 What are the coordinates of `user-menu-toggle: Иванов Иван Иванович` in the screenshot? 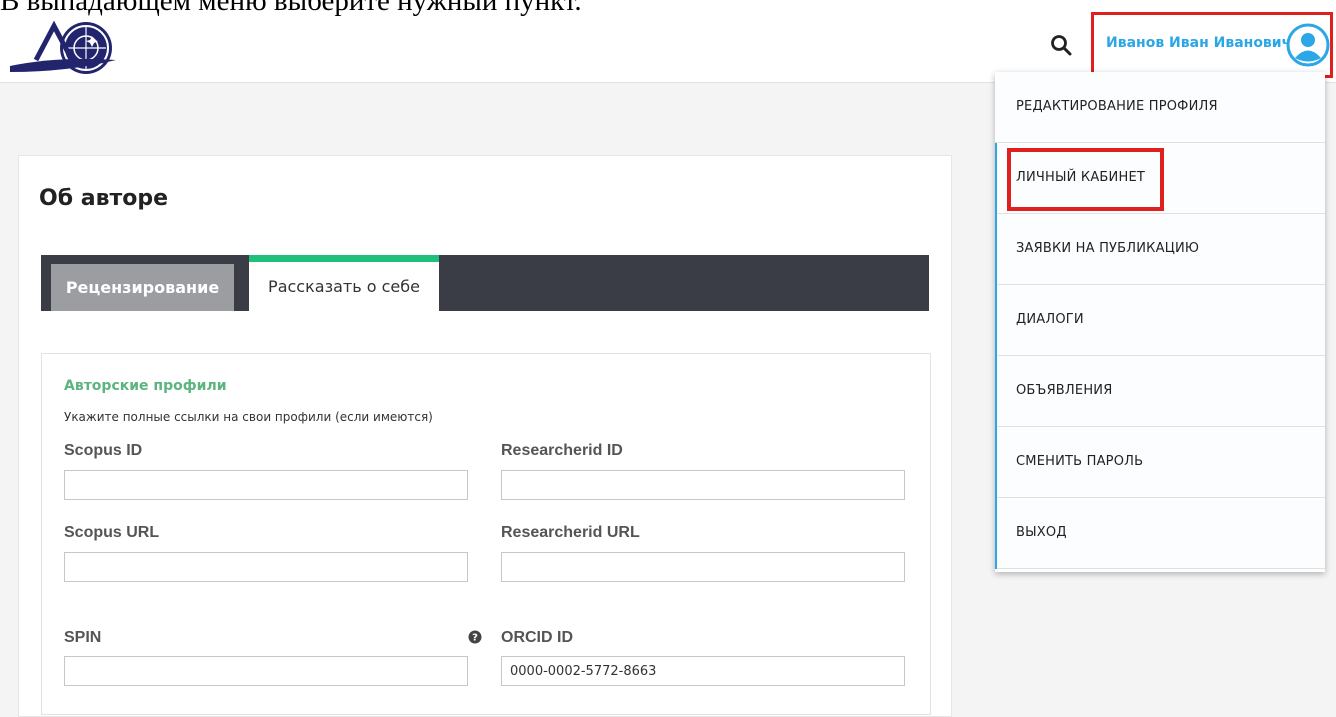 It's located at (1212, 45).